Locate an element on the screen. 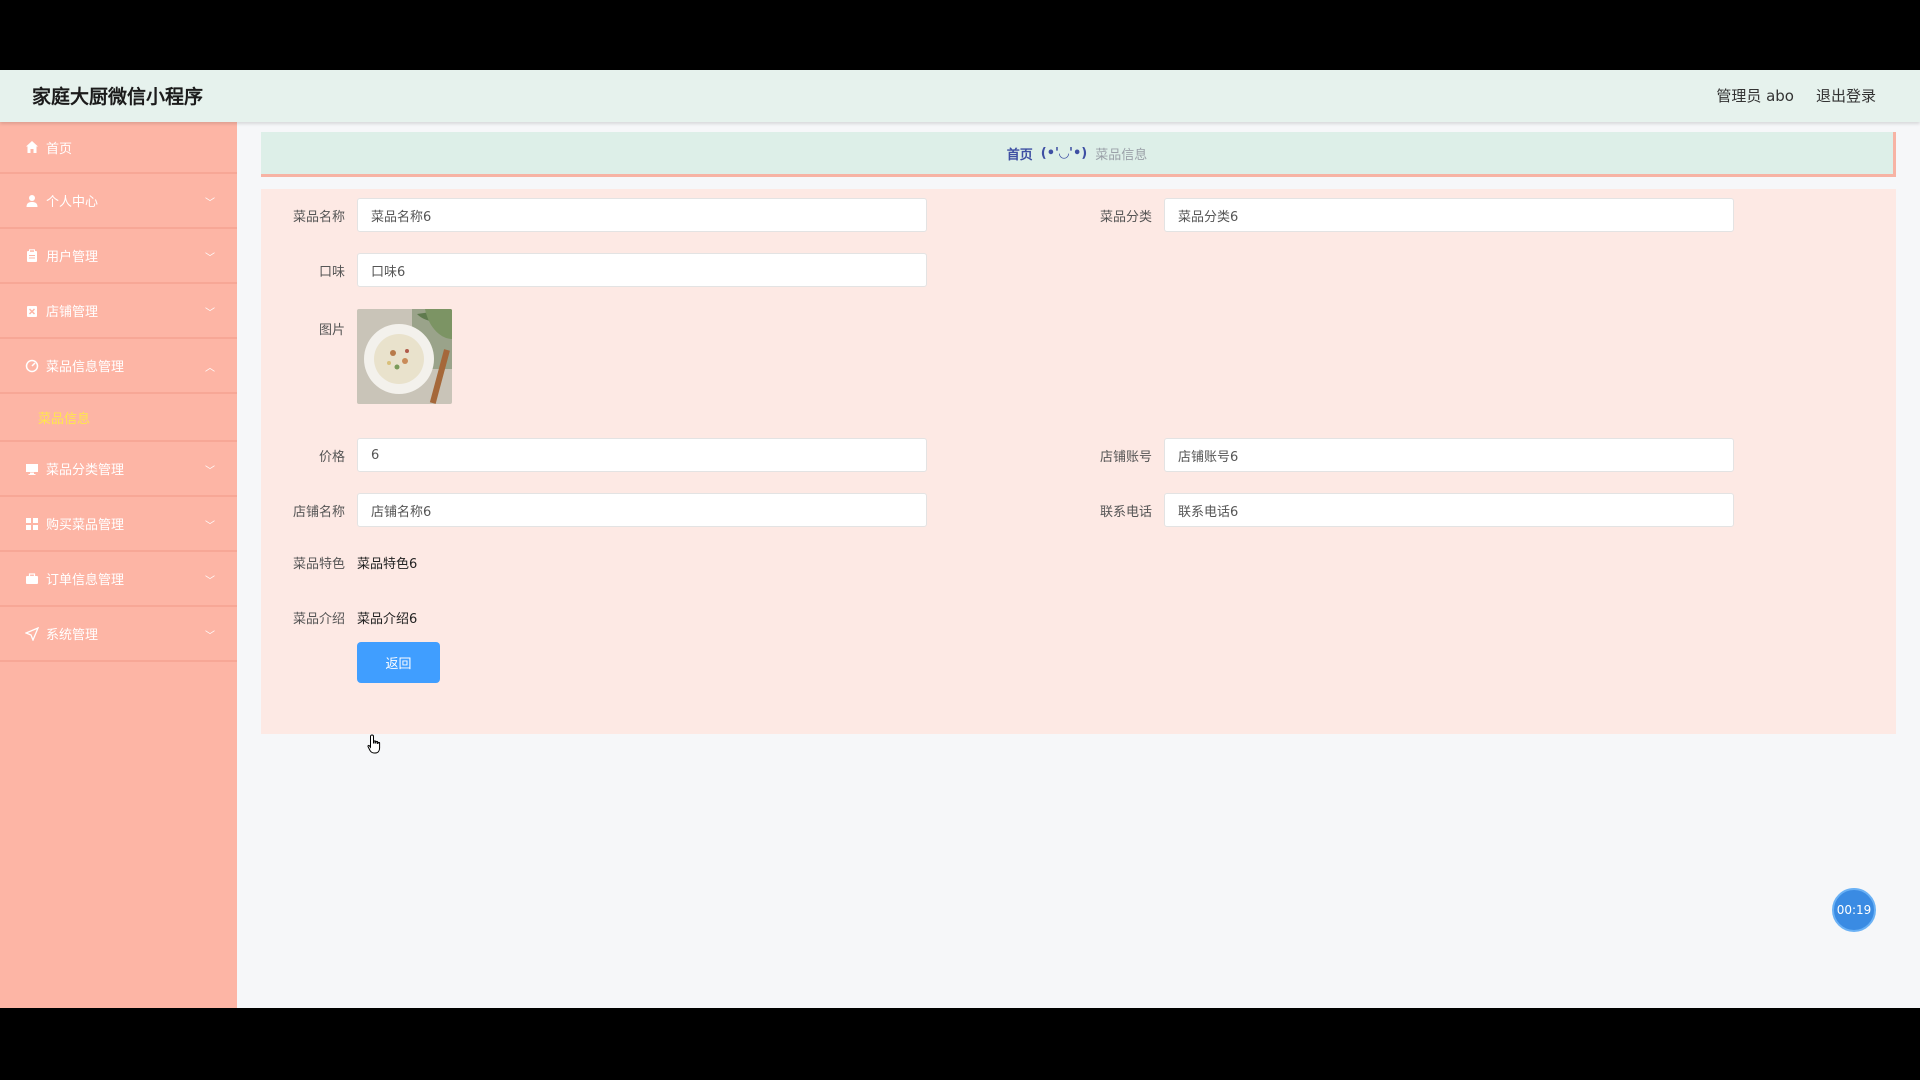  sidebar-item-label: 店铺管理 is located at coordinates (72, 312).